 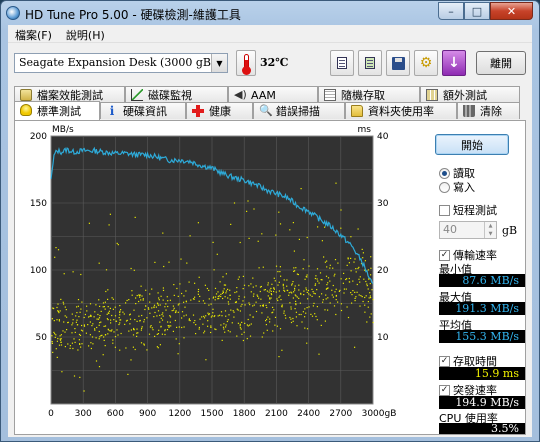 What do you see at coordinates (511, 11) in the screenshot?
I see `close-button: ✕` at bounding box center [511, 11].